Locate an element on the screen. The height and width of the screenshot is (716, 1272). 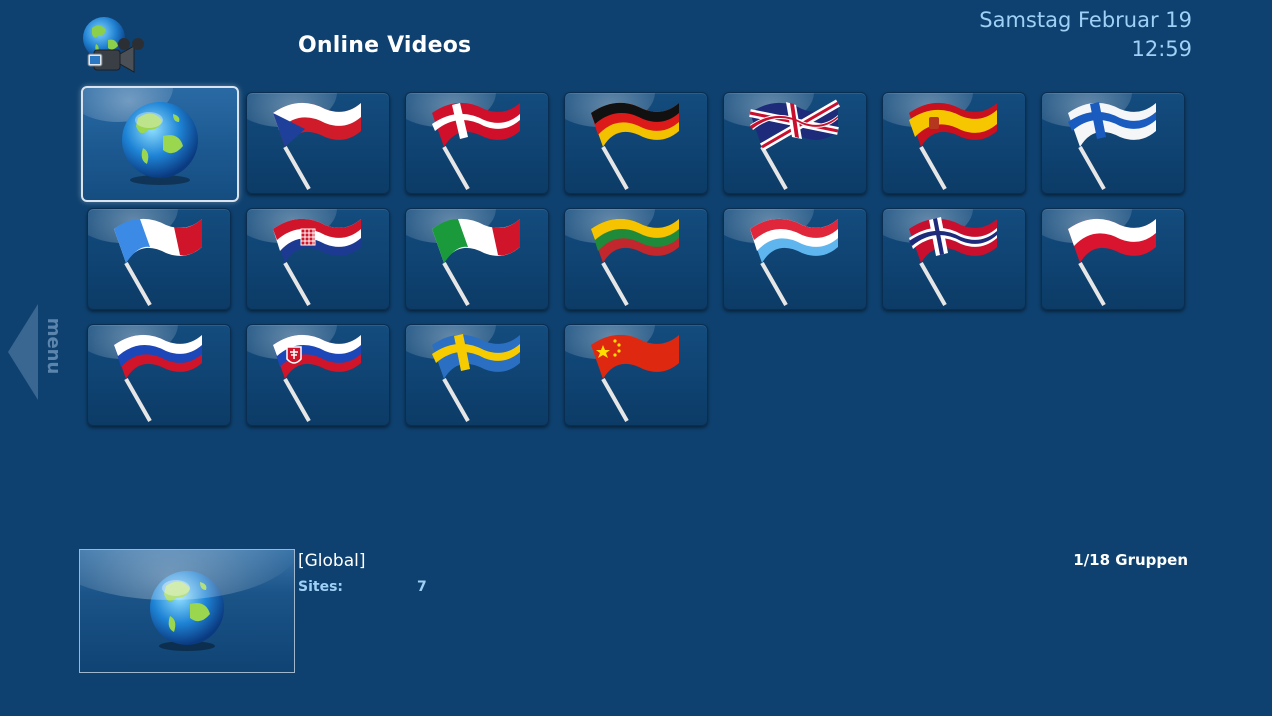
group-tile-china is located at coordinates (636, 375).